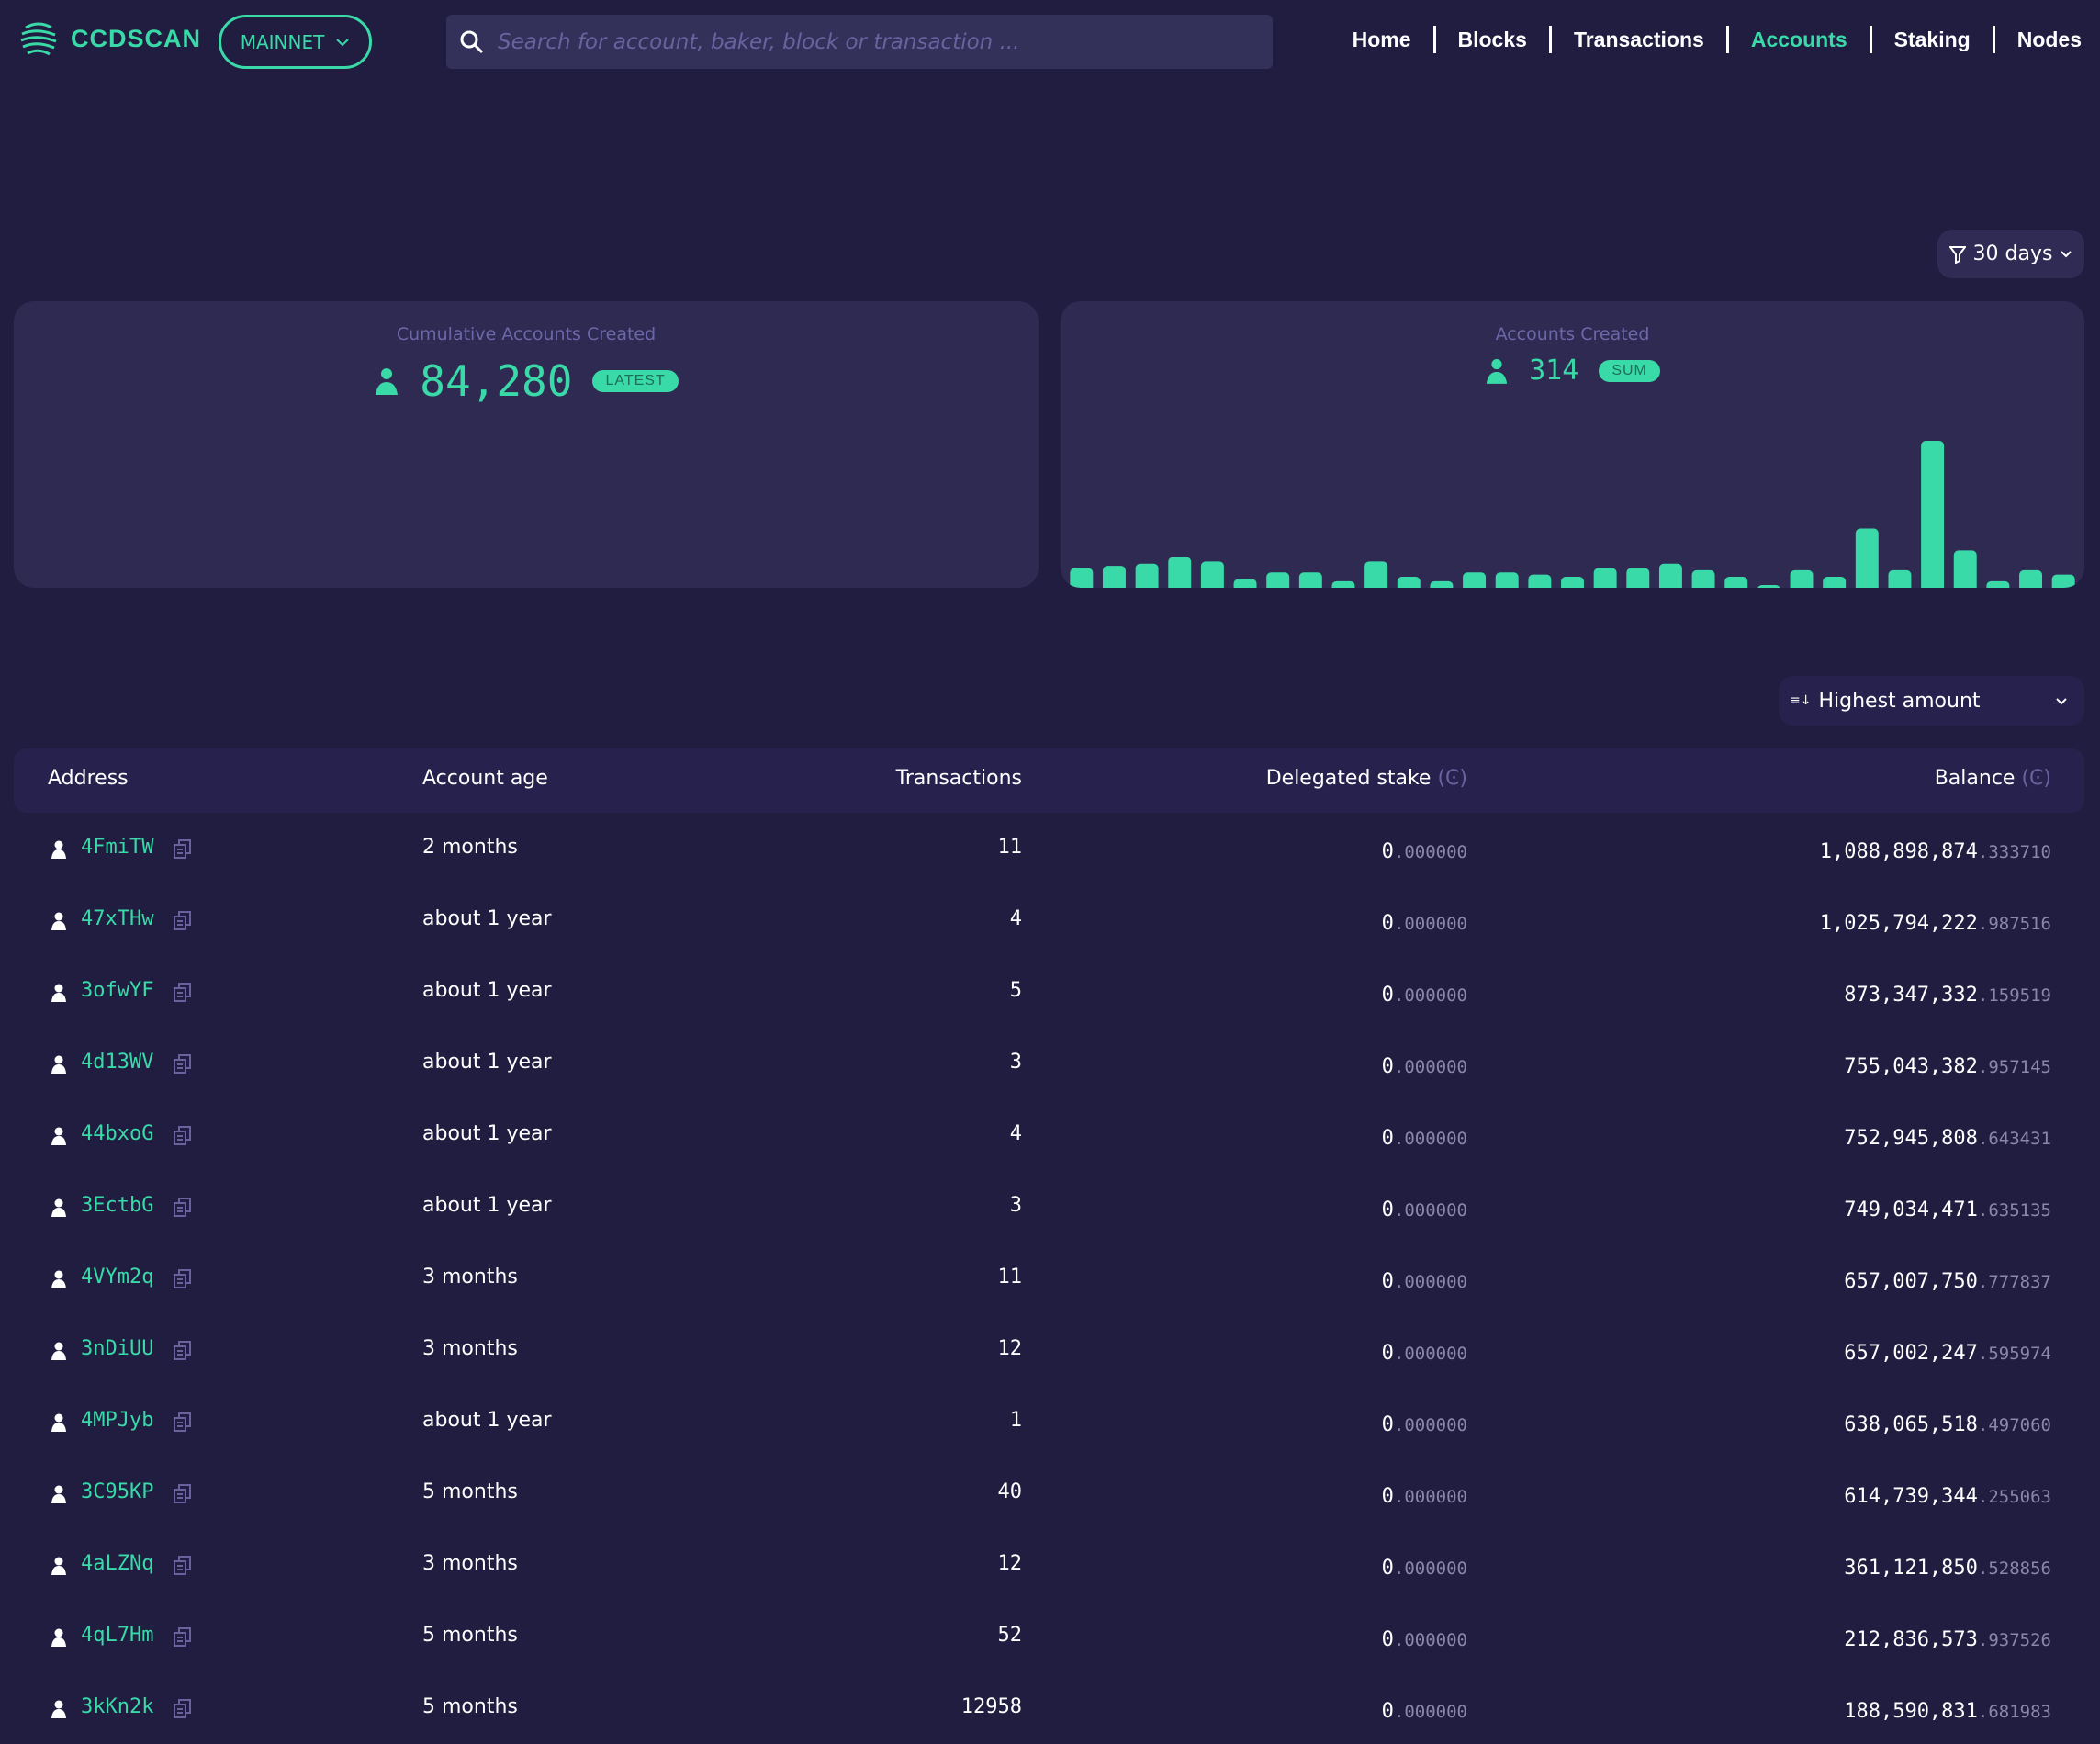 This screenshot has width=2100, height=1744. Describe the element at coordinates (38, 39) in the screenshot. I see `ccdscan-logo-icon` at that location.